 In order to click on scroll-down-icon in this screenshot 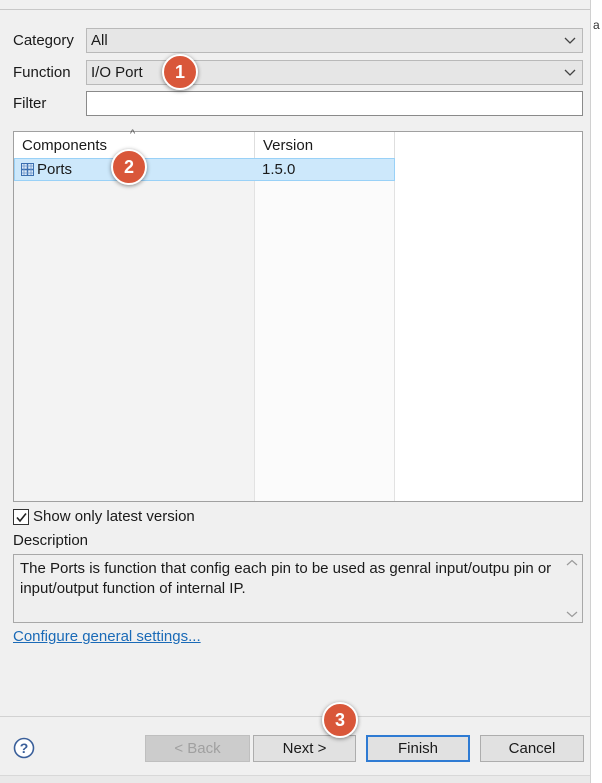, I will do `click(572, 614)`.